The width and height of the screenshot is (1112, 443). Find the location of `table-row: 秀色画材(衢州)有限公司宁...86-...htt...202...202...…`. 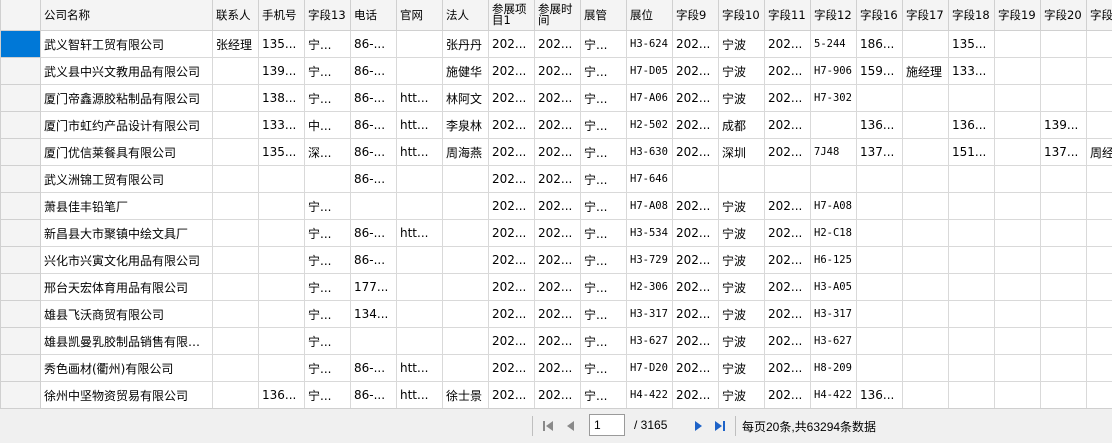

table-row: 秀色画材(衢州)有限公司宁...86-...htt...202...202...… is located at coordinates (556, 368).